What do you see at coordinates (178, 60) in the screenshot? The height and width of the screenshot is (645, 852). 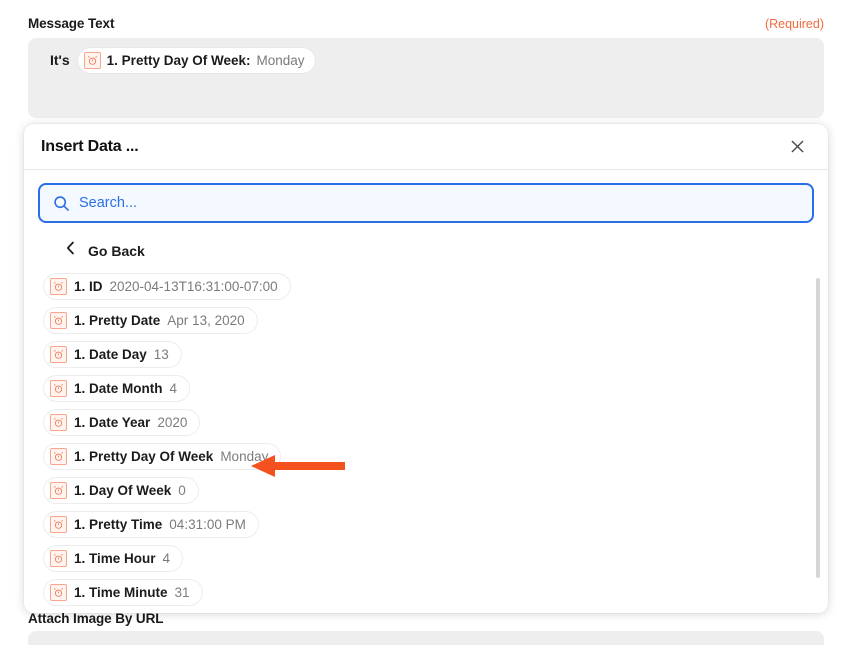 I see `token-label: 1. Pretty Day Of Week:` at bounding box center [178, 60].